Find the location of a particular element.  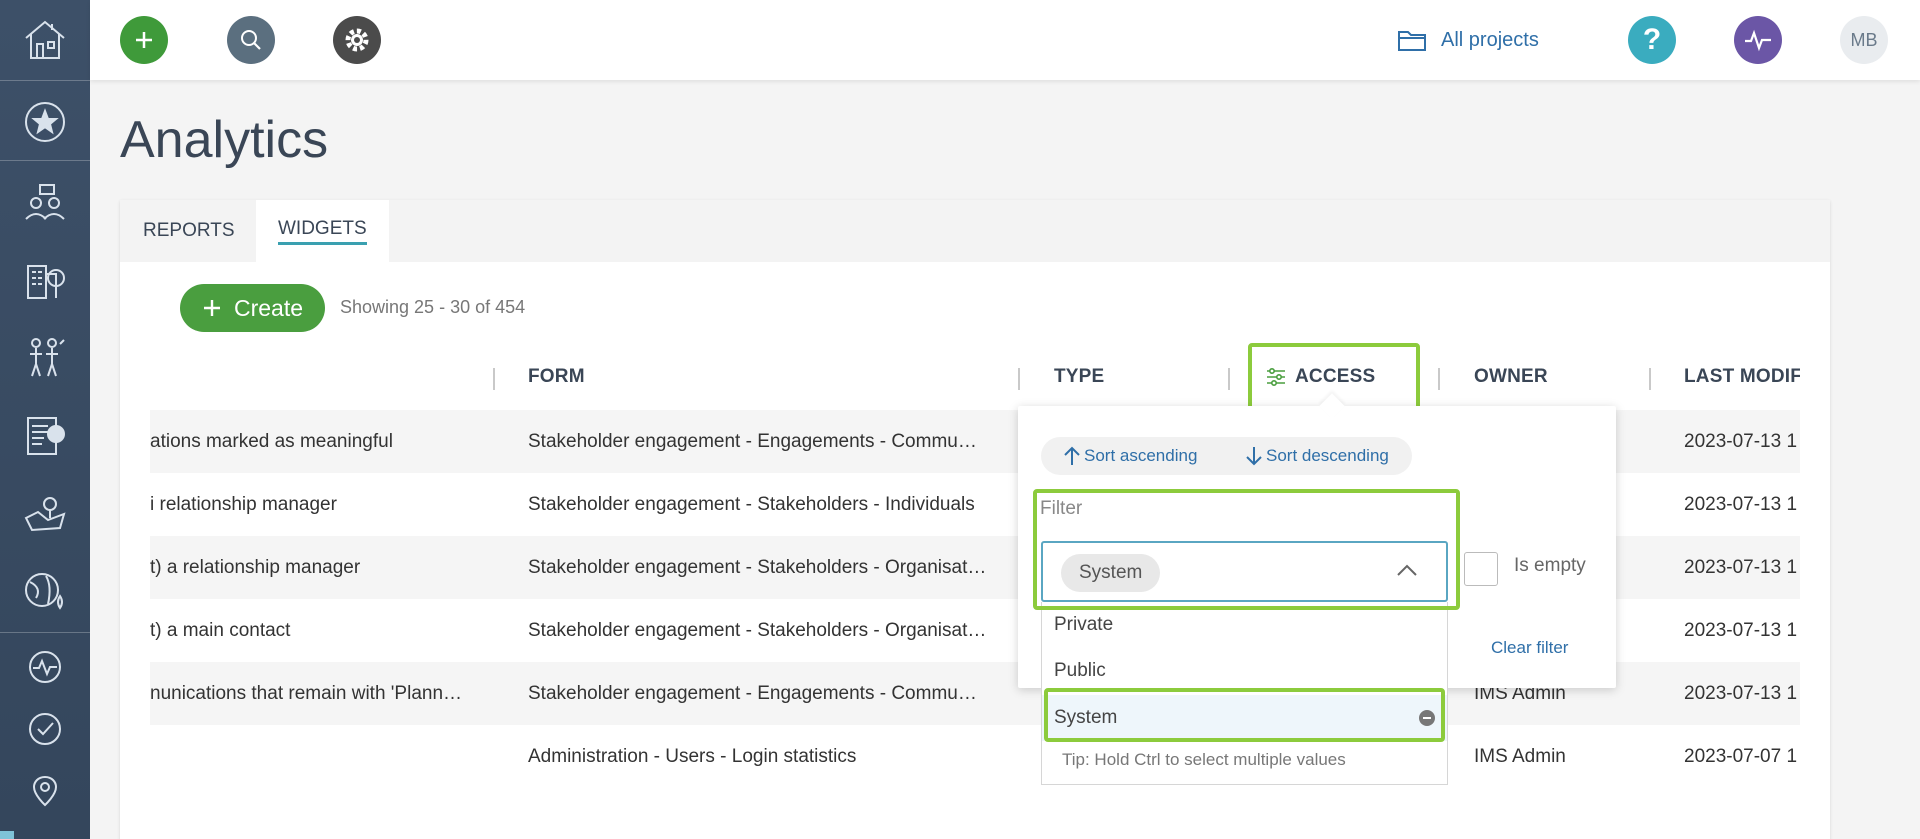

question-icon: ? is located at coordinates (1652, 39).